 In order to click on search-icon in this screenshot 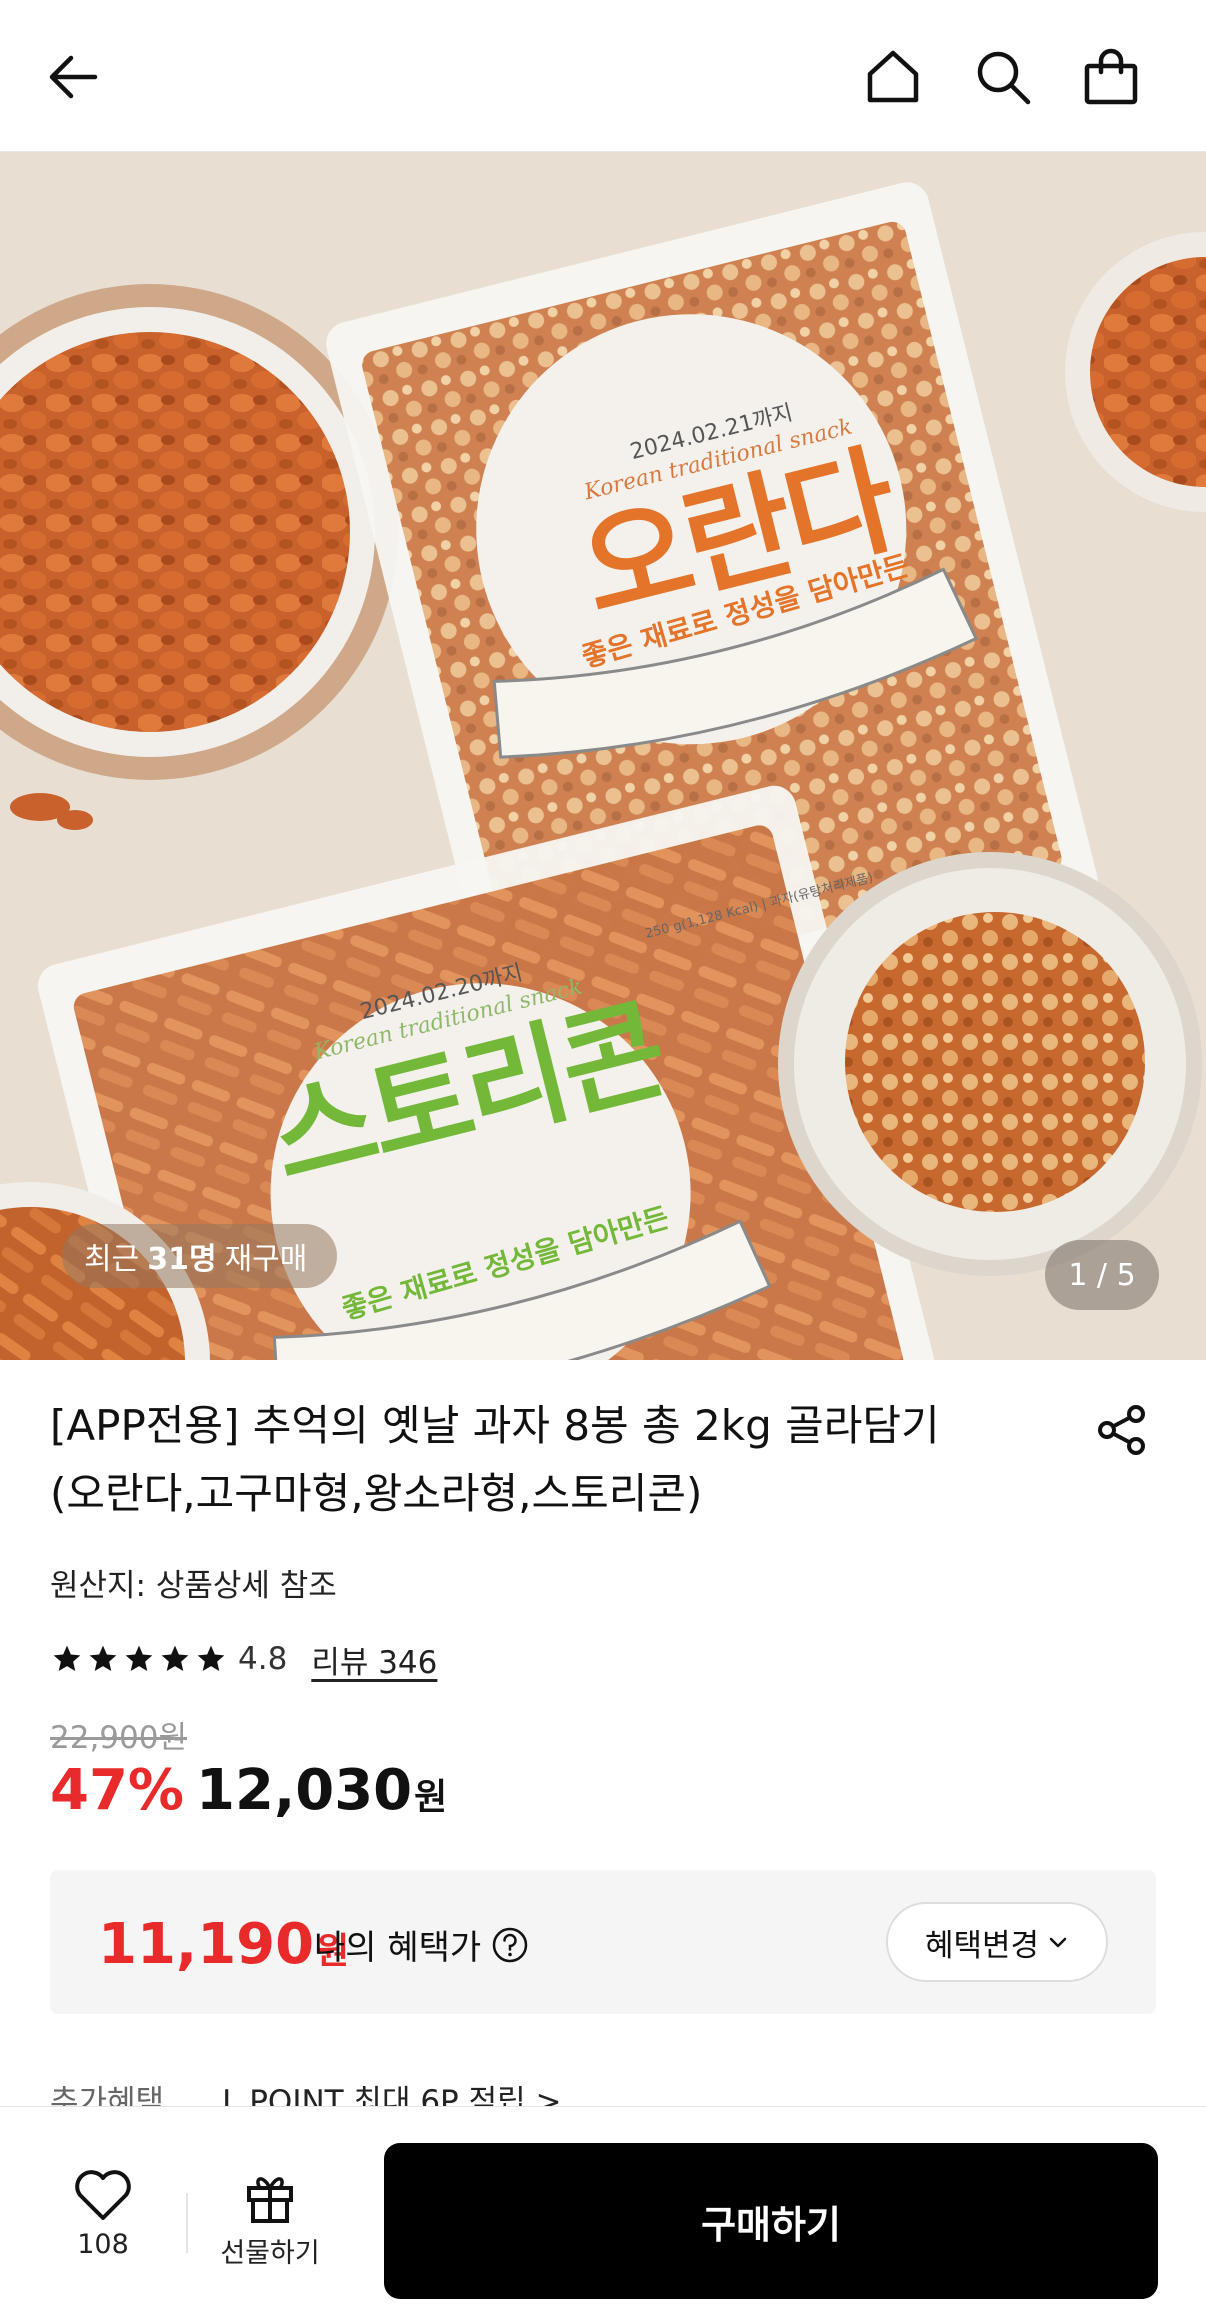, I will do `click(1004, 78)`.